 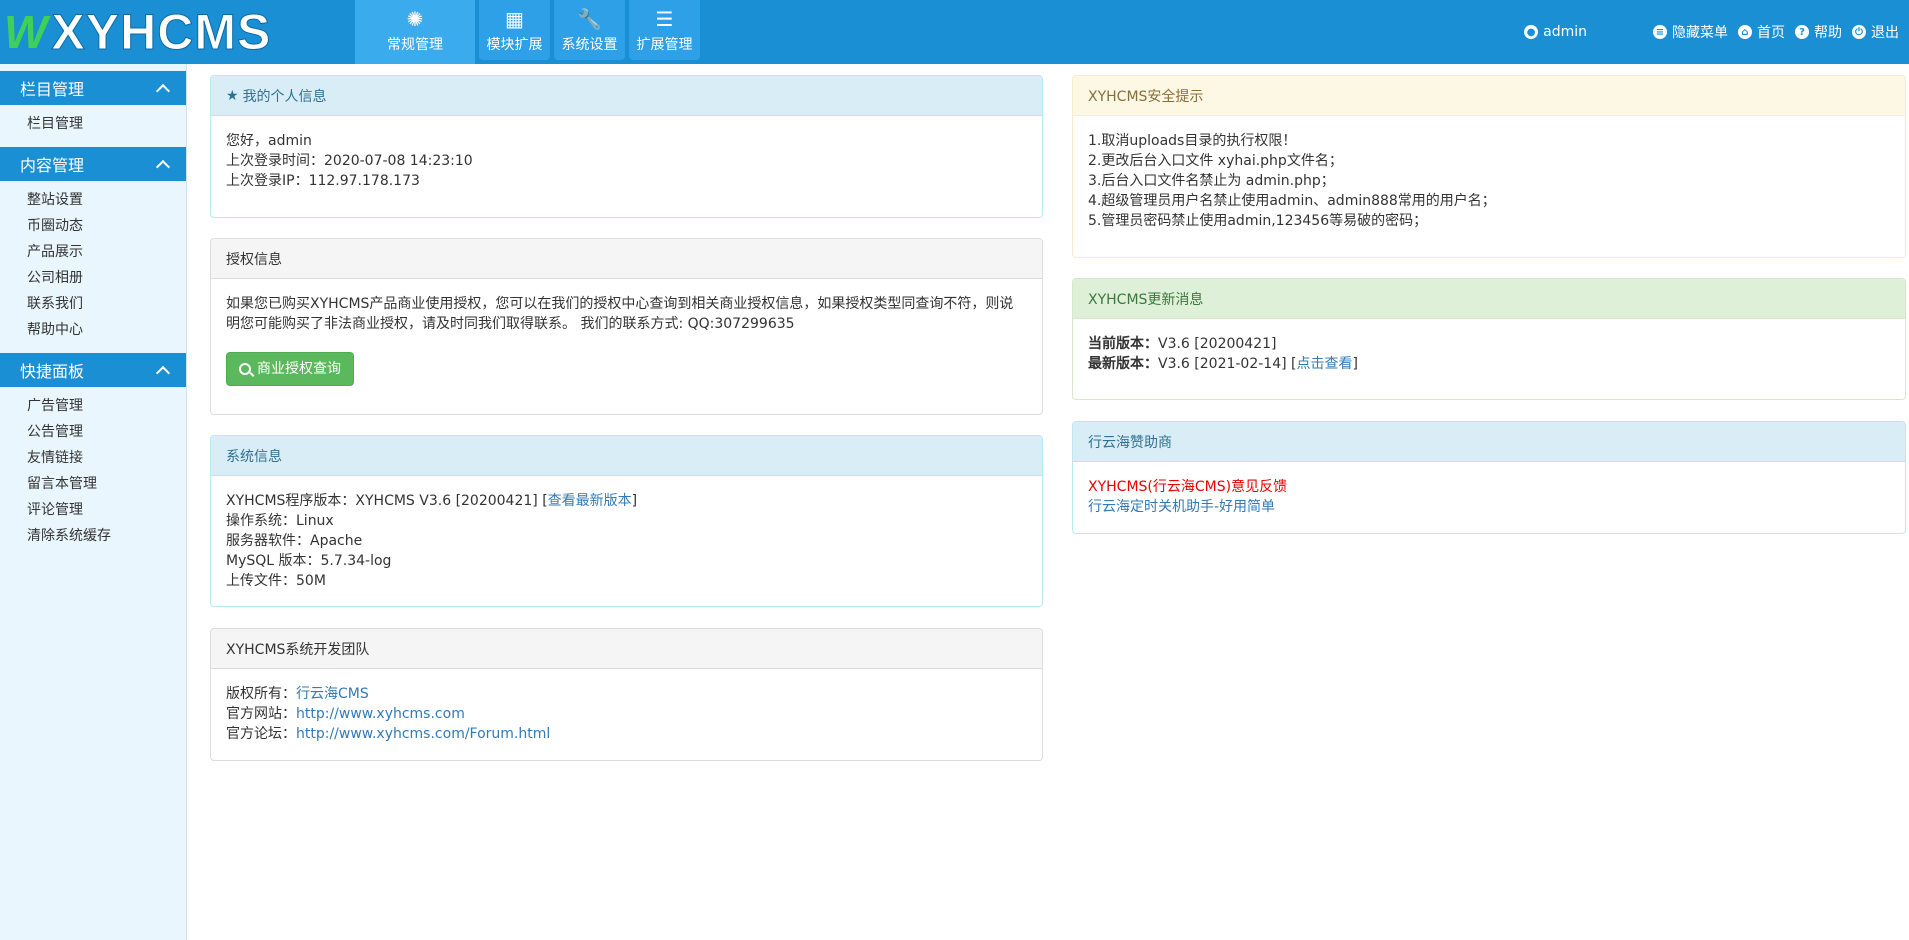 I want to click on nav-general: ✺ 常规管理, so click(x=415, y=32).